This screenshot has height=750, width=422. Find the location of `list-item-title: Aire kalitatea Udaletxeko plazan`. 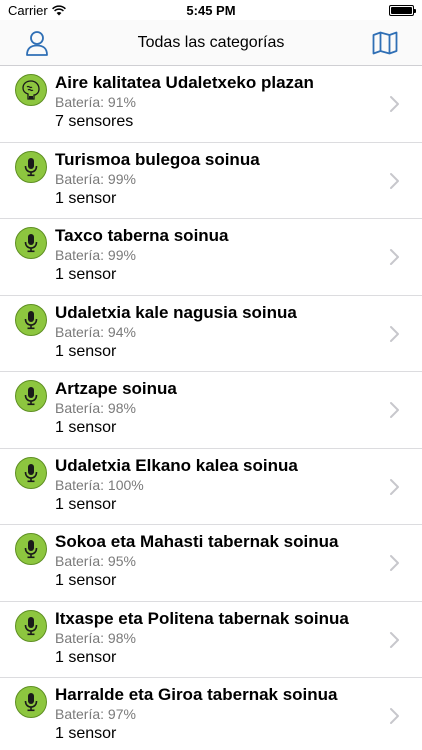

list-item-title: Aire kalitatea Udaletxeko plazan is located at coordinates (184, 82).